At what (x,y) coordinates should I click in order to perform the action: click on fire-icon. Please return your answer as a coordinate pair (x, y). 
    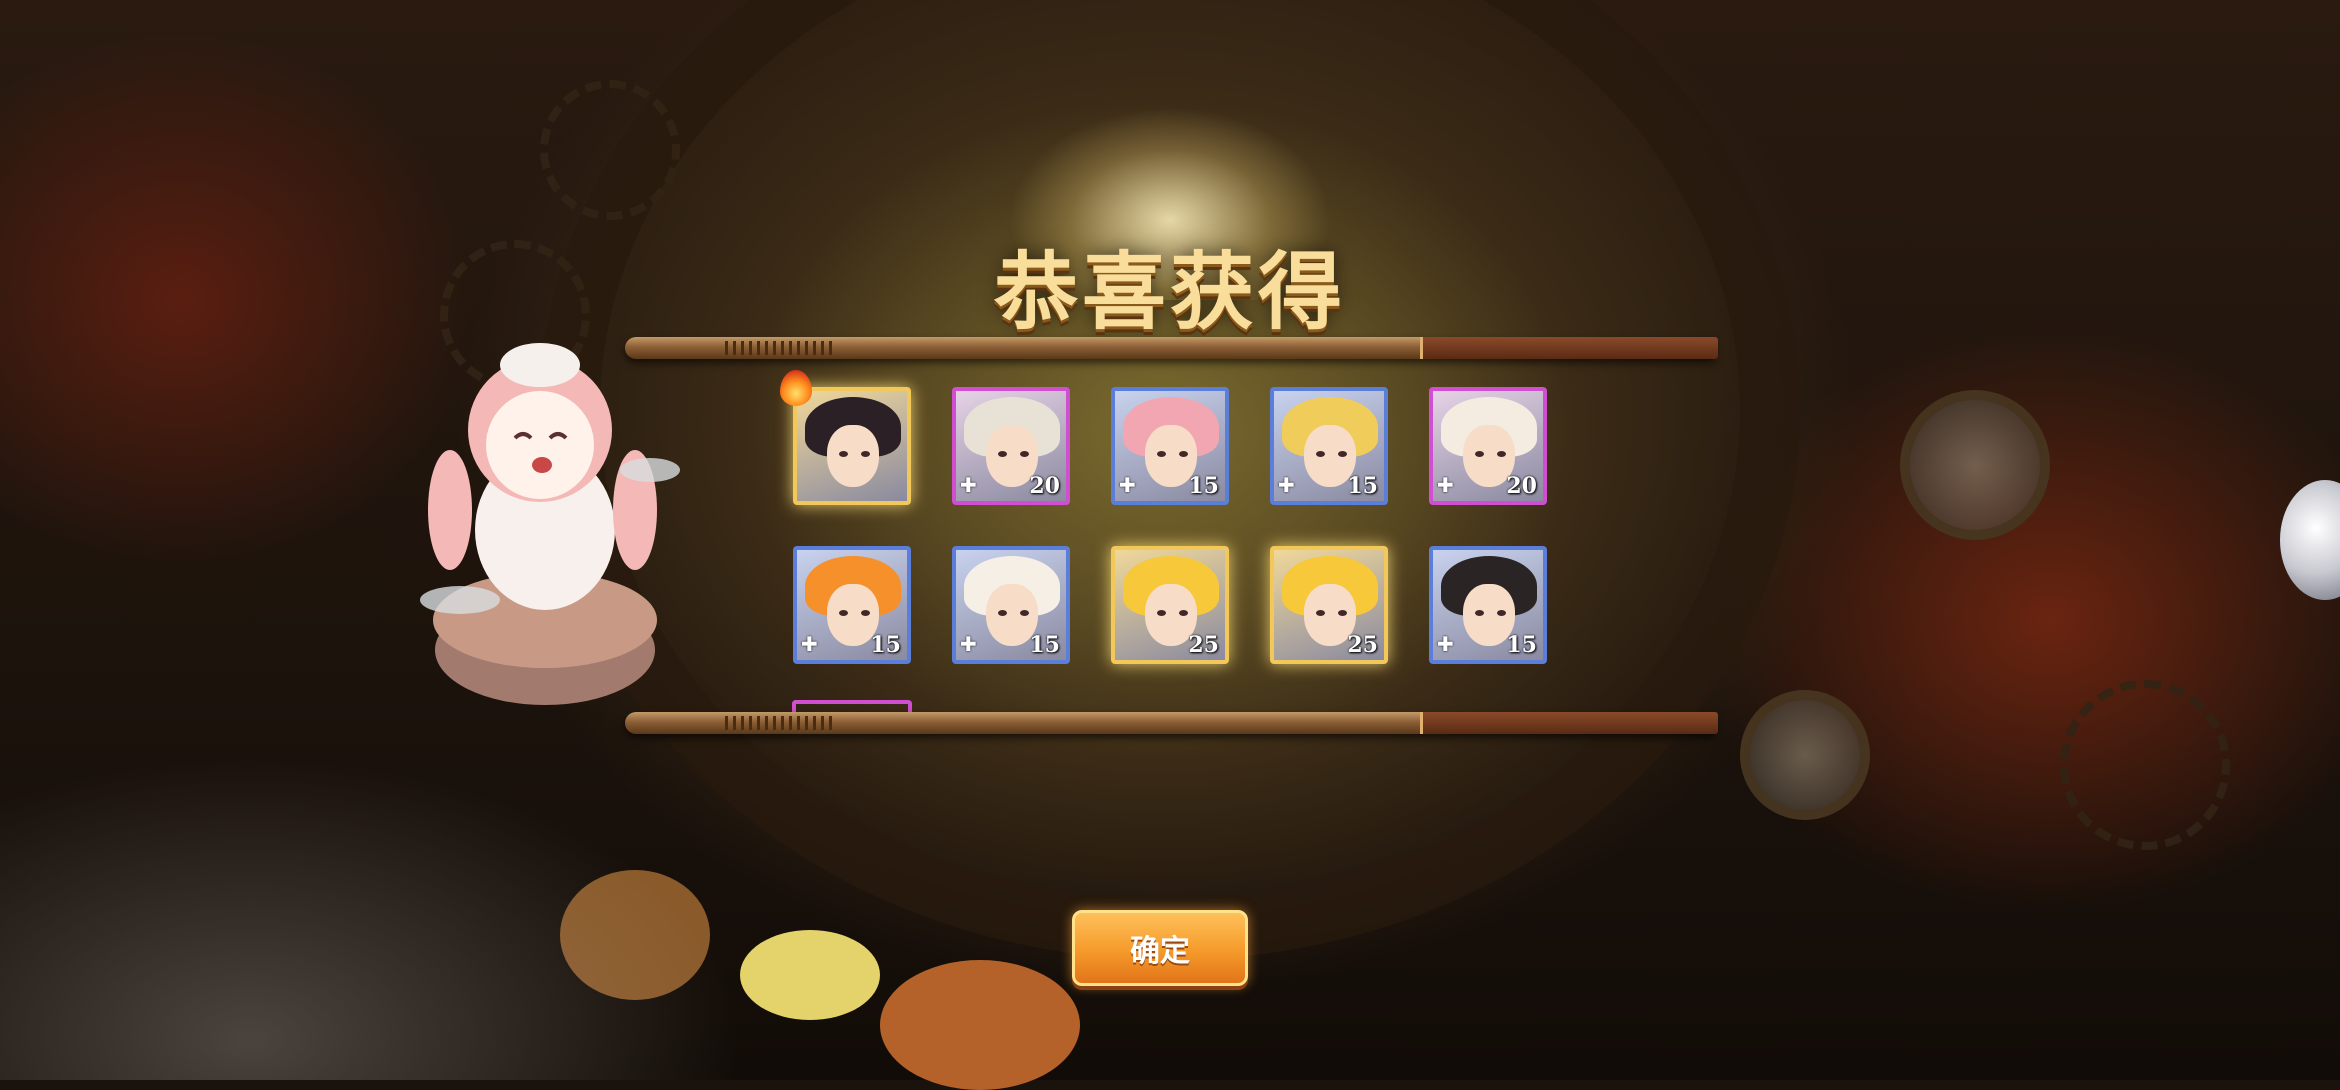
    Looking at the image, I should click on (796, 388).